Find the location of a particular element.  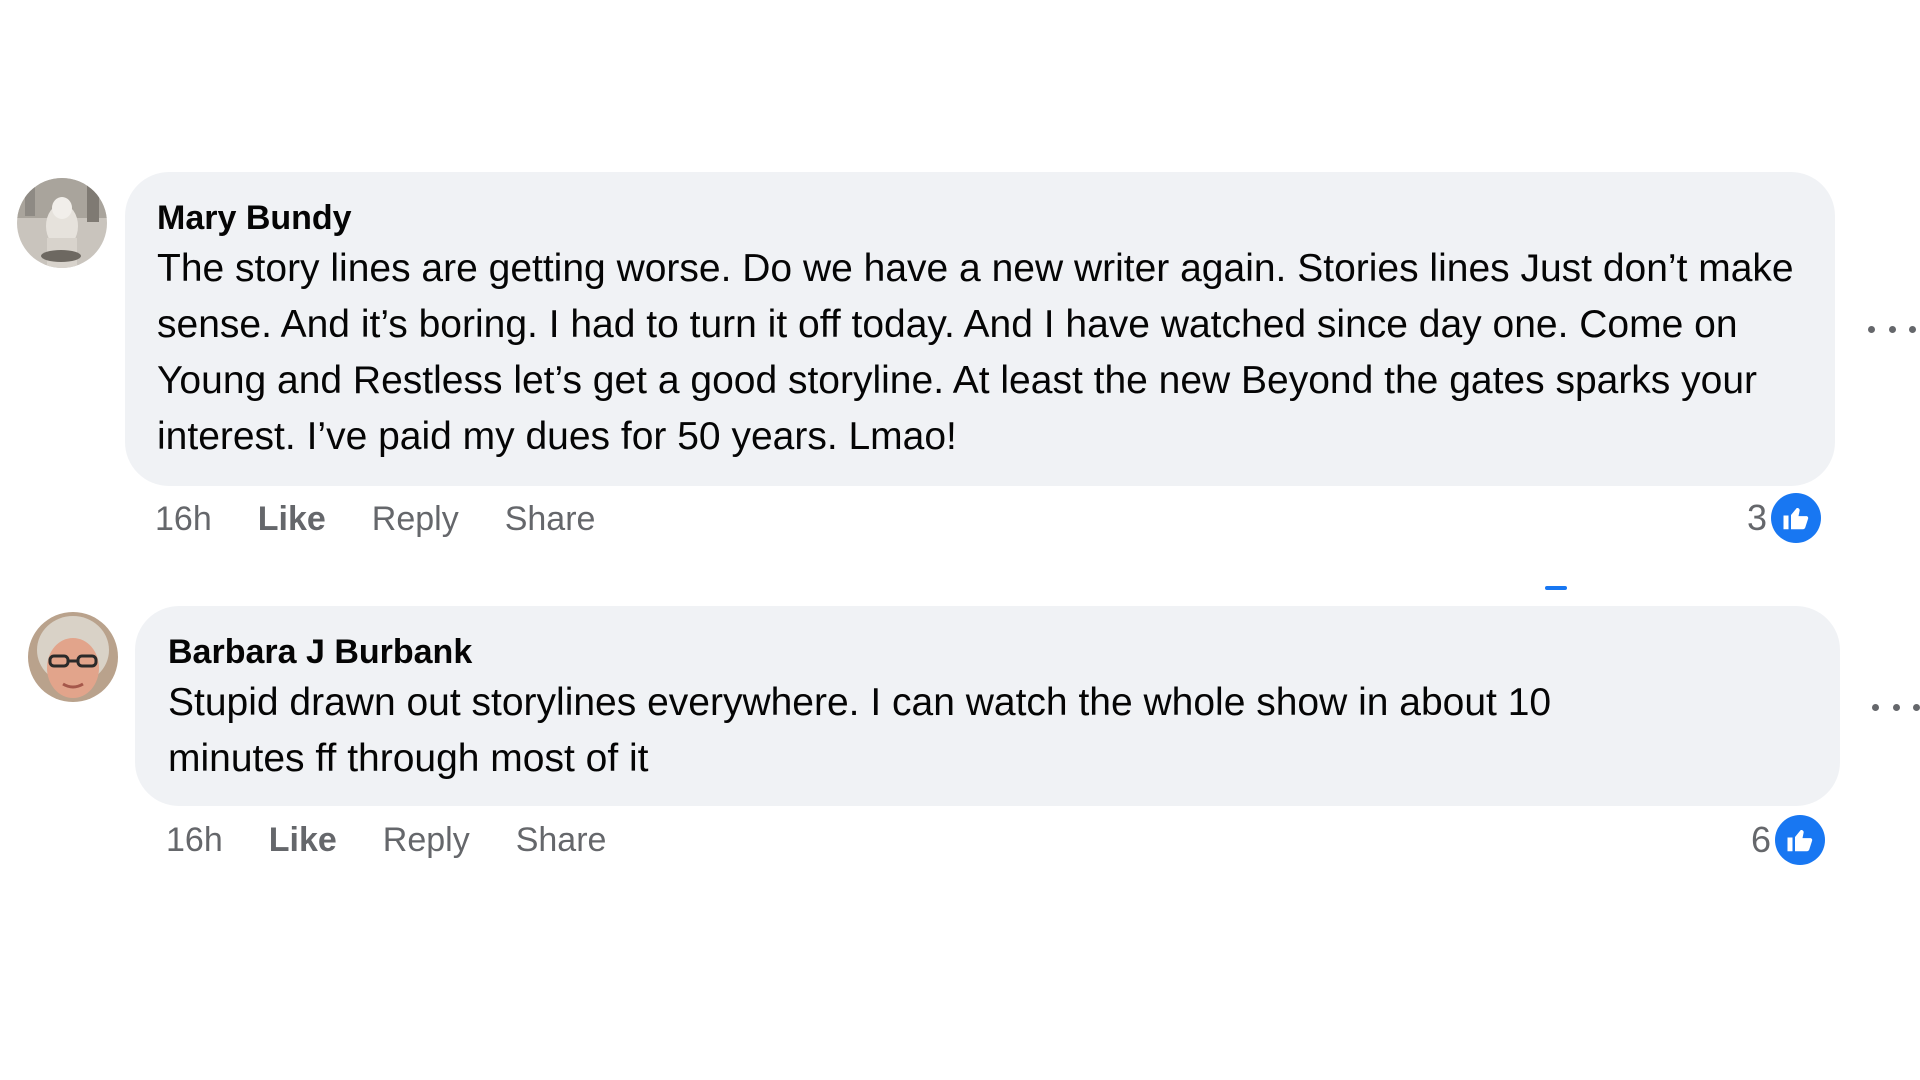

reaction-summary: 6 is located at coordinates (1788, 840).